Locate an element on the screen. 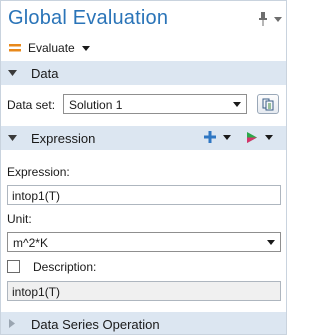 The image size is (320, 335). goto-source-icon is located at coordinates (268, 104).